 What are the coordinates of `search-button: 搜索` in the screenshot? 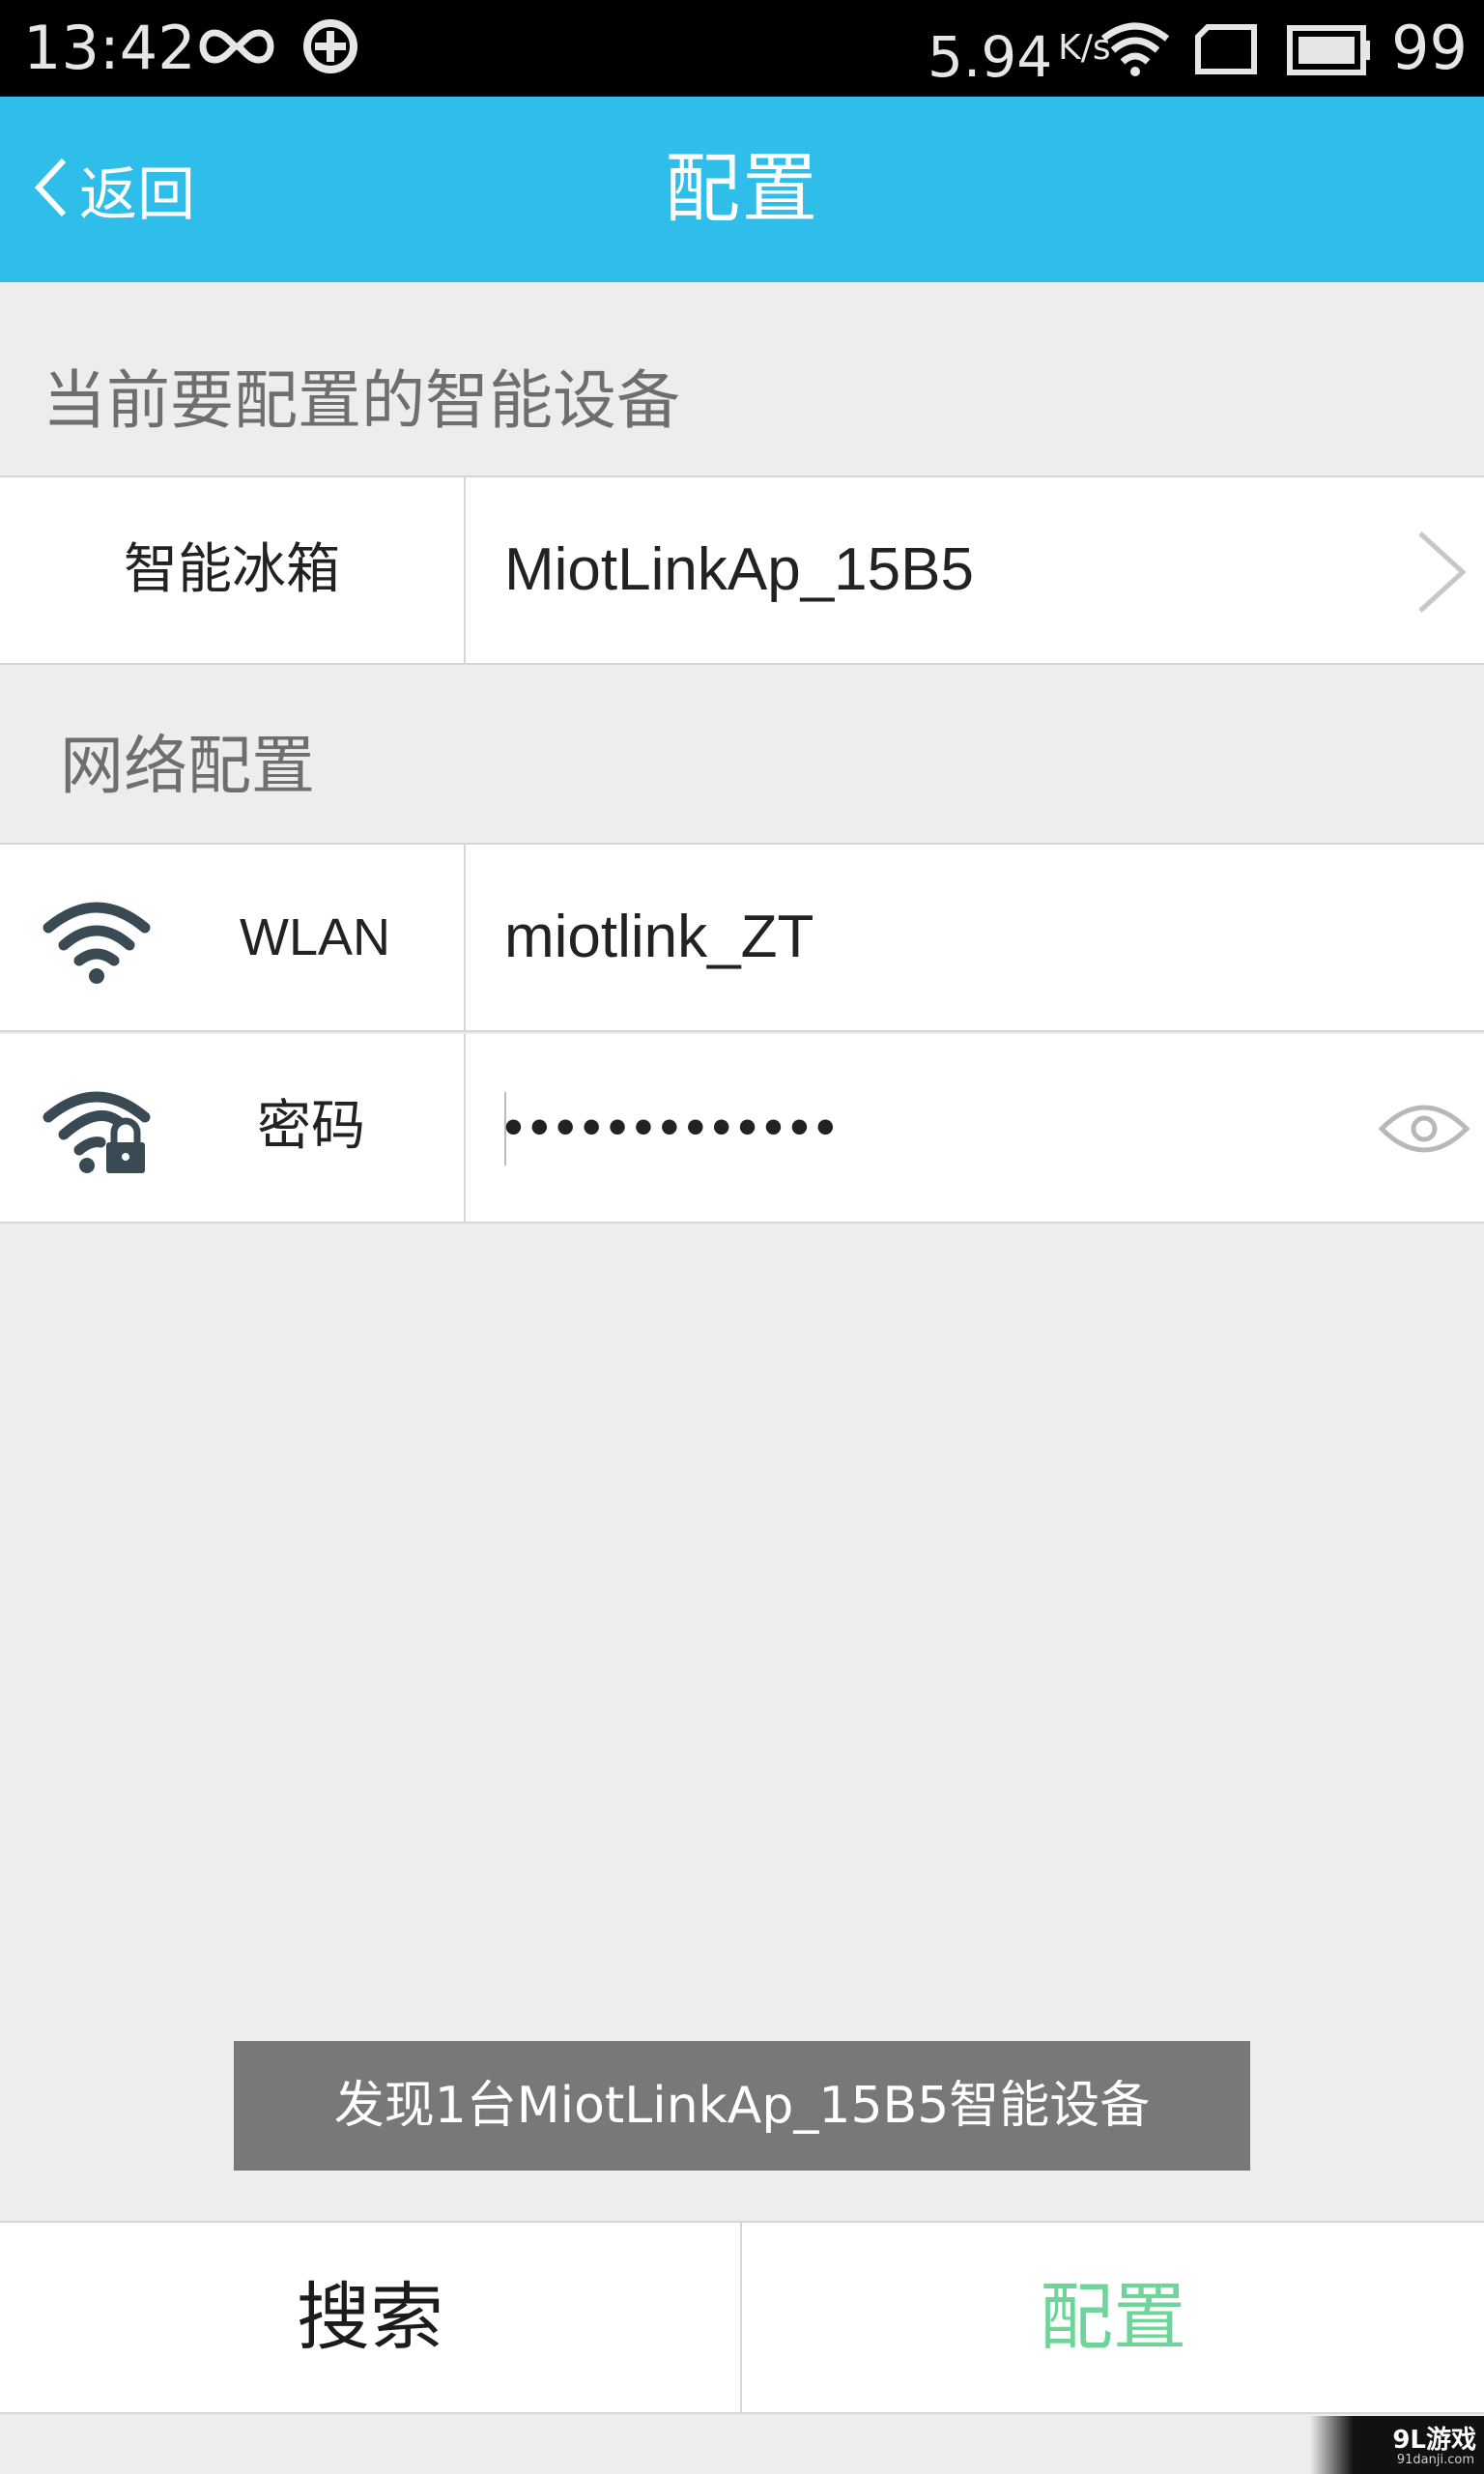 It's located at (370, 2318).